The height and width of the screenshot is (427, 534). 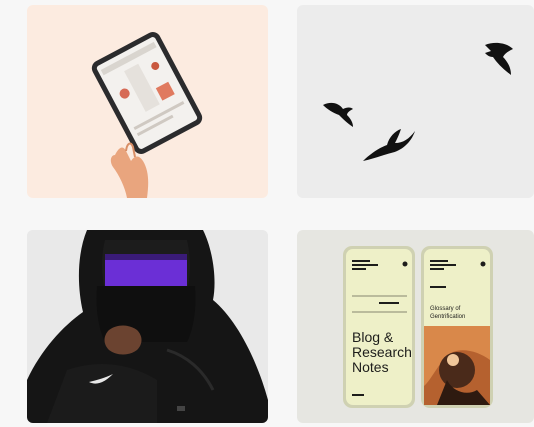 I want to click on phone-left-headline-line1: Blog &, so click(x=373, y=337).